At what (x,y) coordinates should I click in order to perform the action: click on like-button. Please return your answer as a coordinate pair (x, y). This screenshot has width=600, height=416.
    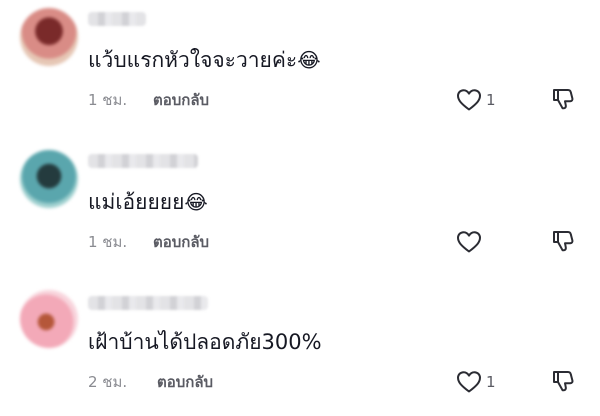
    Looking at the image, I should click on (480, 242).